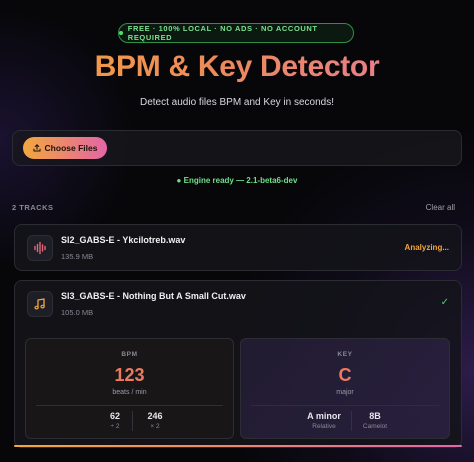 The height and width of the screenshot is (462, 474). I want to click on engine-status: ● Engine ready — 2.1-beta6-dev, so click(237, 180).